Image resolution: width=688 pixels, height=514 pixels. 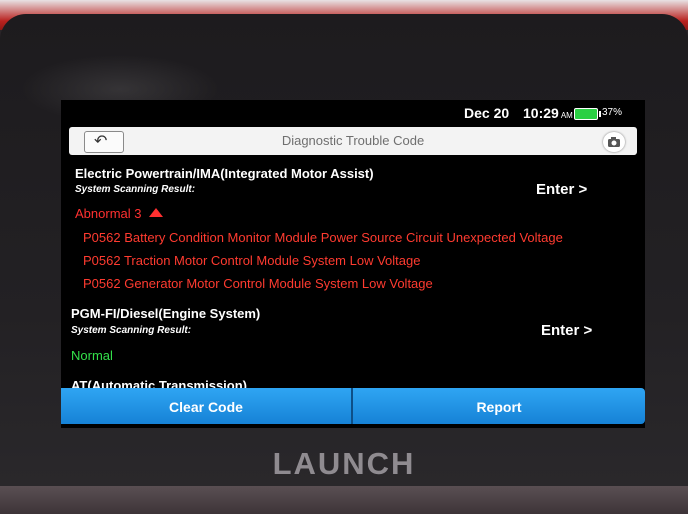 What do you see at coordinates (92, 355) in the screenshot?
I see `status-normal: Normal` at bounding box center [92, 355].